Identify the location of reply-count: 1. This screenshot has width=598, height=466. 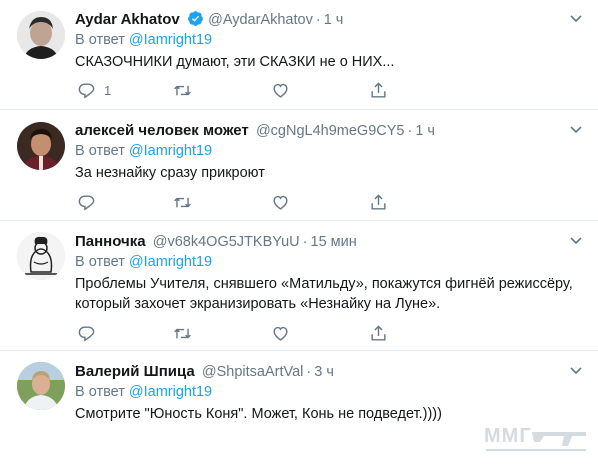
(108, 90).